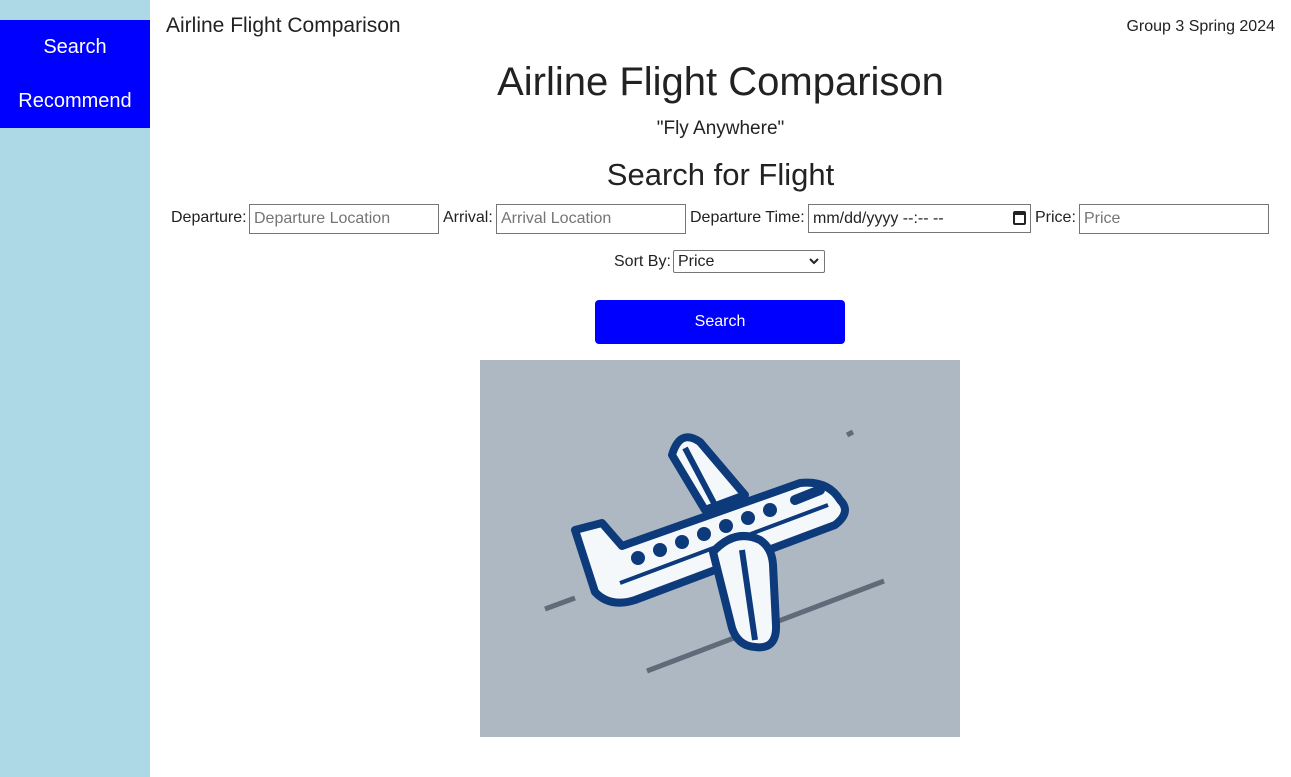 This screenshot has width=1291, height=777. What do you see at coordinates (344, 219) in the screenshot?
I see `departure-input` at bounding box center [344, 219].